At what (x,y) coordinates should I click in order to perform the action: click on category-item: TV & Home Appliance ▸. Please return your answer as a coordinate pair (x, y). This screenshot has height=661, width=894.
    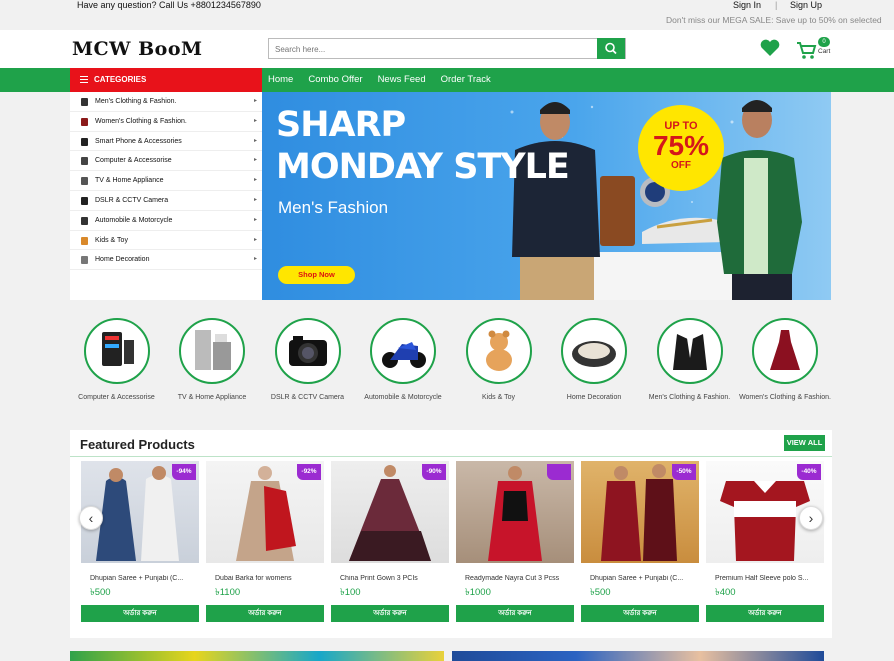
    Looking at the image, I should click on (166, 181).